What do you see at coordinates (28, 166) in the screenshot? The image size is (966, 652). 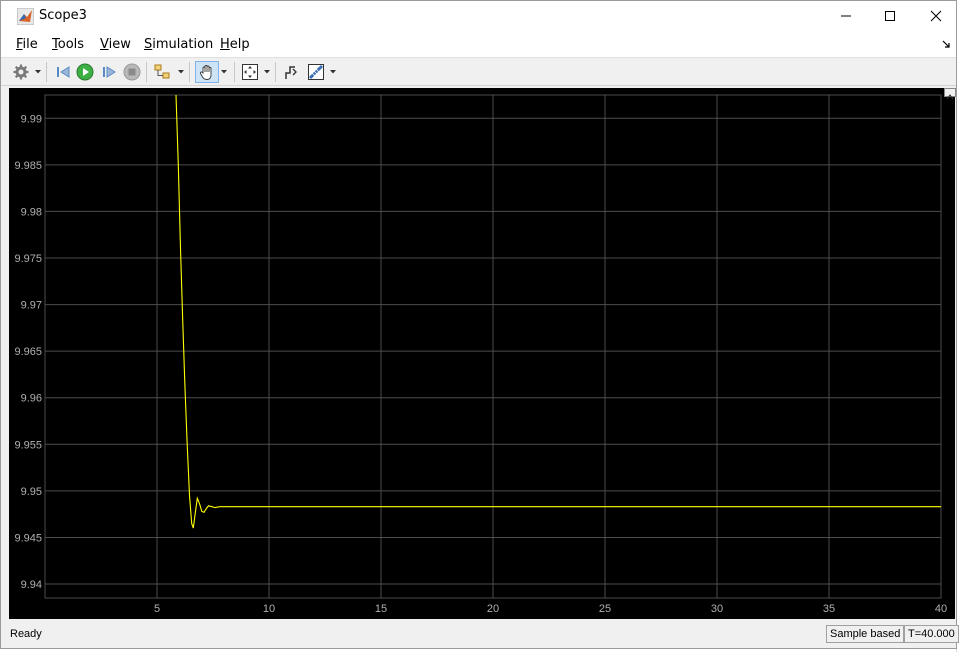 I see `y-tick-label: 9.985` at bounding box center [28, 166].